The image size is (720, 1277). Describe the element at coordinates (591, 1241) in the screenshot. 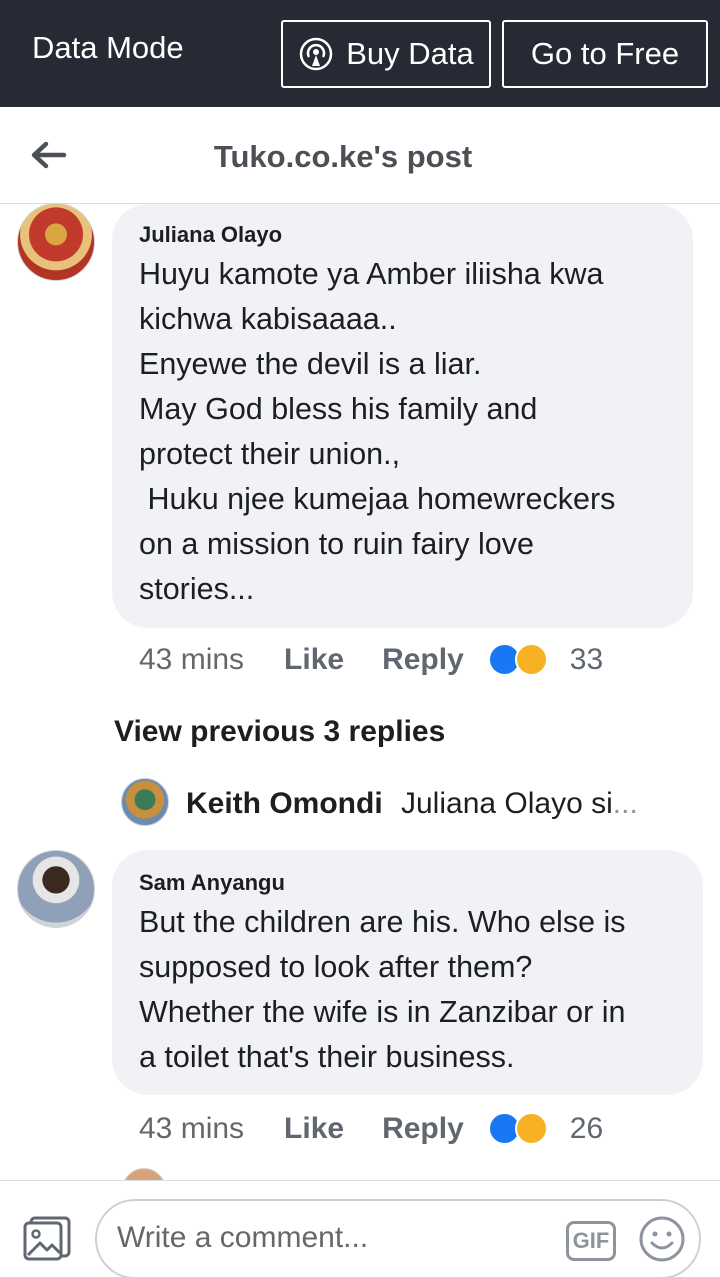

I see `gif-button: GIF` at that location.